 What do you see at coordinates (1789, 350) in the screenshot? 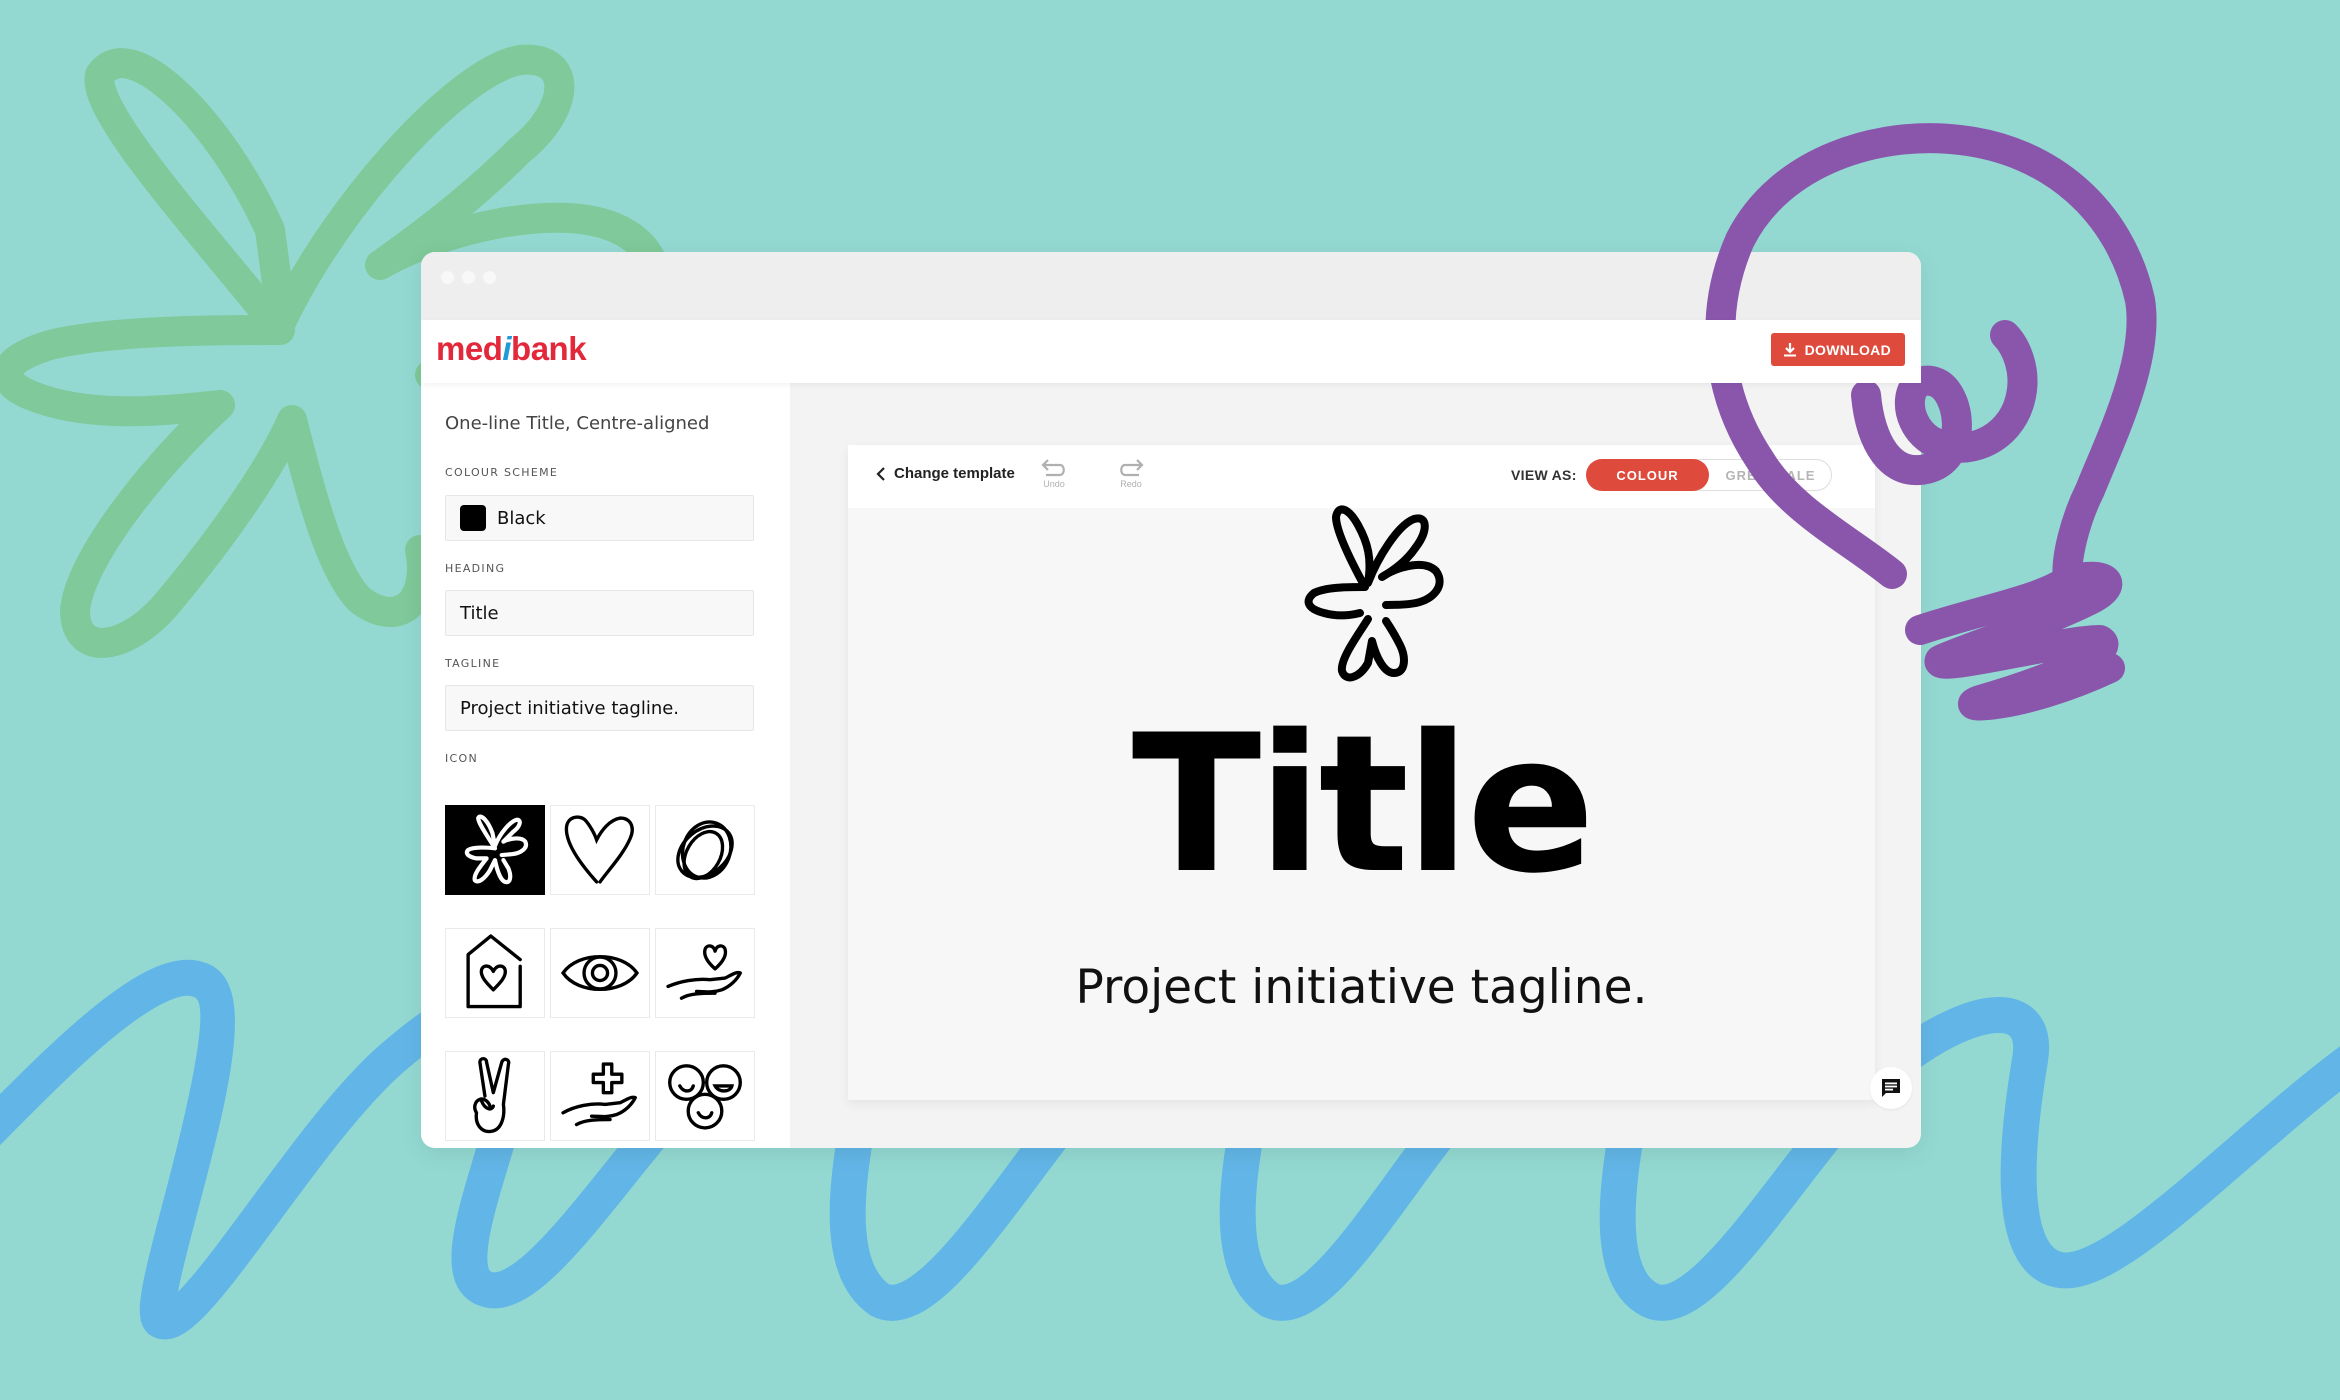
I see `download-icon` at bounding box center [1789, 350].